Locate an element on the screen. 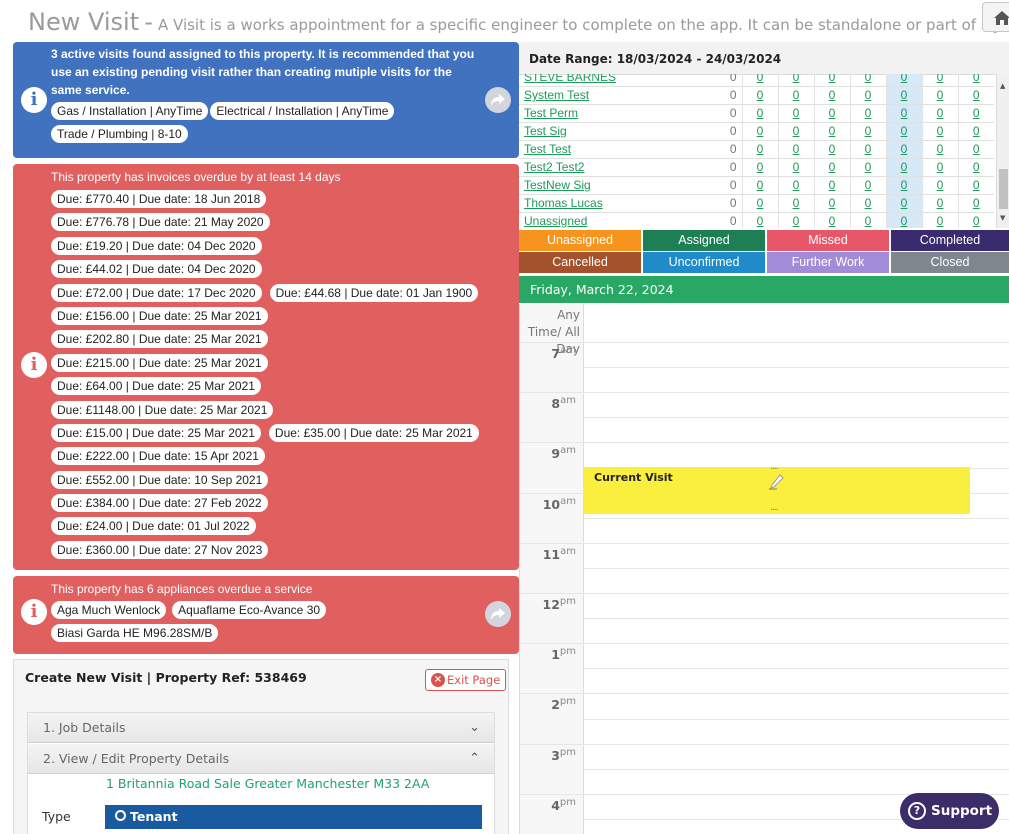 The image size is (1009, 834). appliance-tag: Aquaflame Eco-Avance 30 is located at coordinates (249, 610).